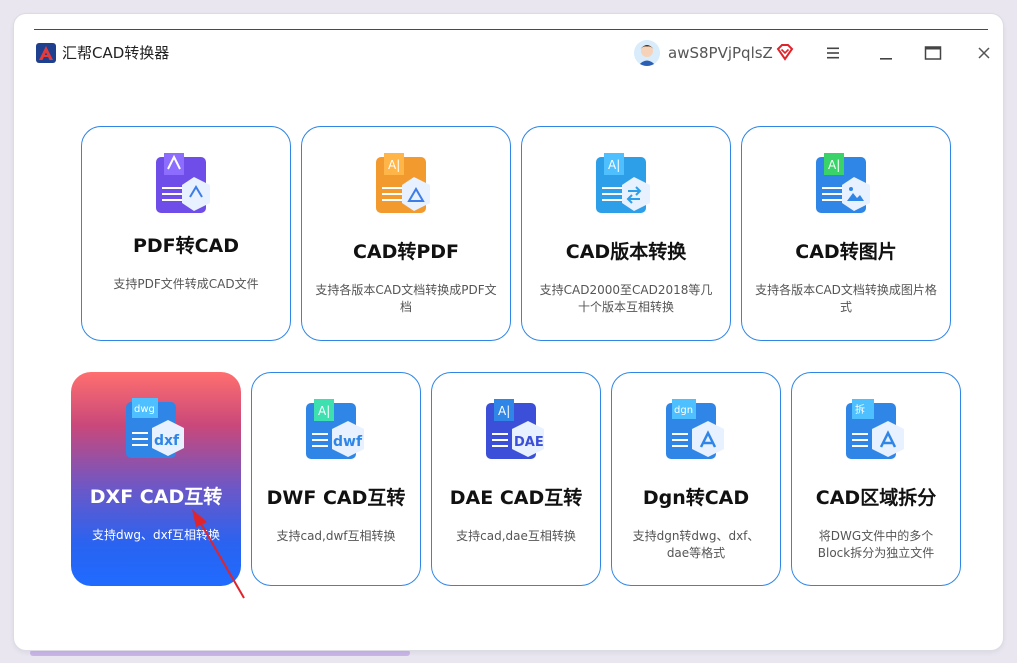 Image resolution: width=1017 pixels, height=663 pixels. Describe the element at coordinates (876, 544) in the screenshot. I see `tool-description: 将DWG文件中的多个Block拆分为独立文件` at that location.